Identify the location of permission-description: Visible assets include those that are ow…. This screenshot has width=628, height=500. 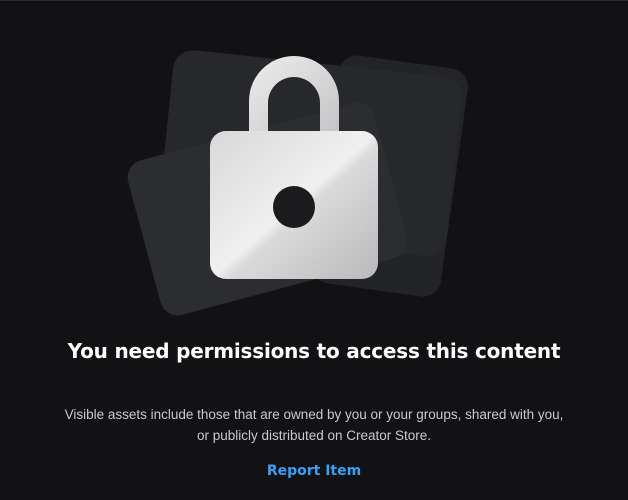
(314, 425).